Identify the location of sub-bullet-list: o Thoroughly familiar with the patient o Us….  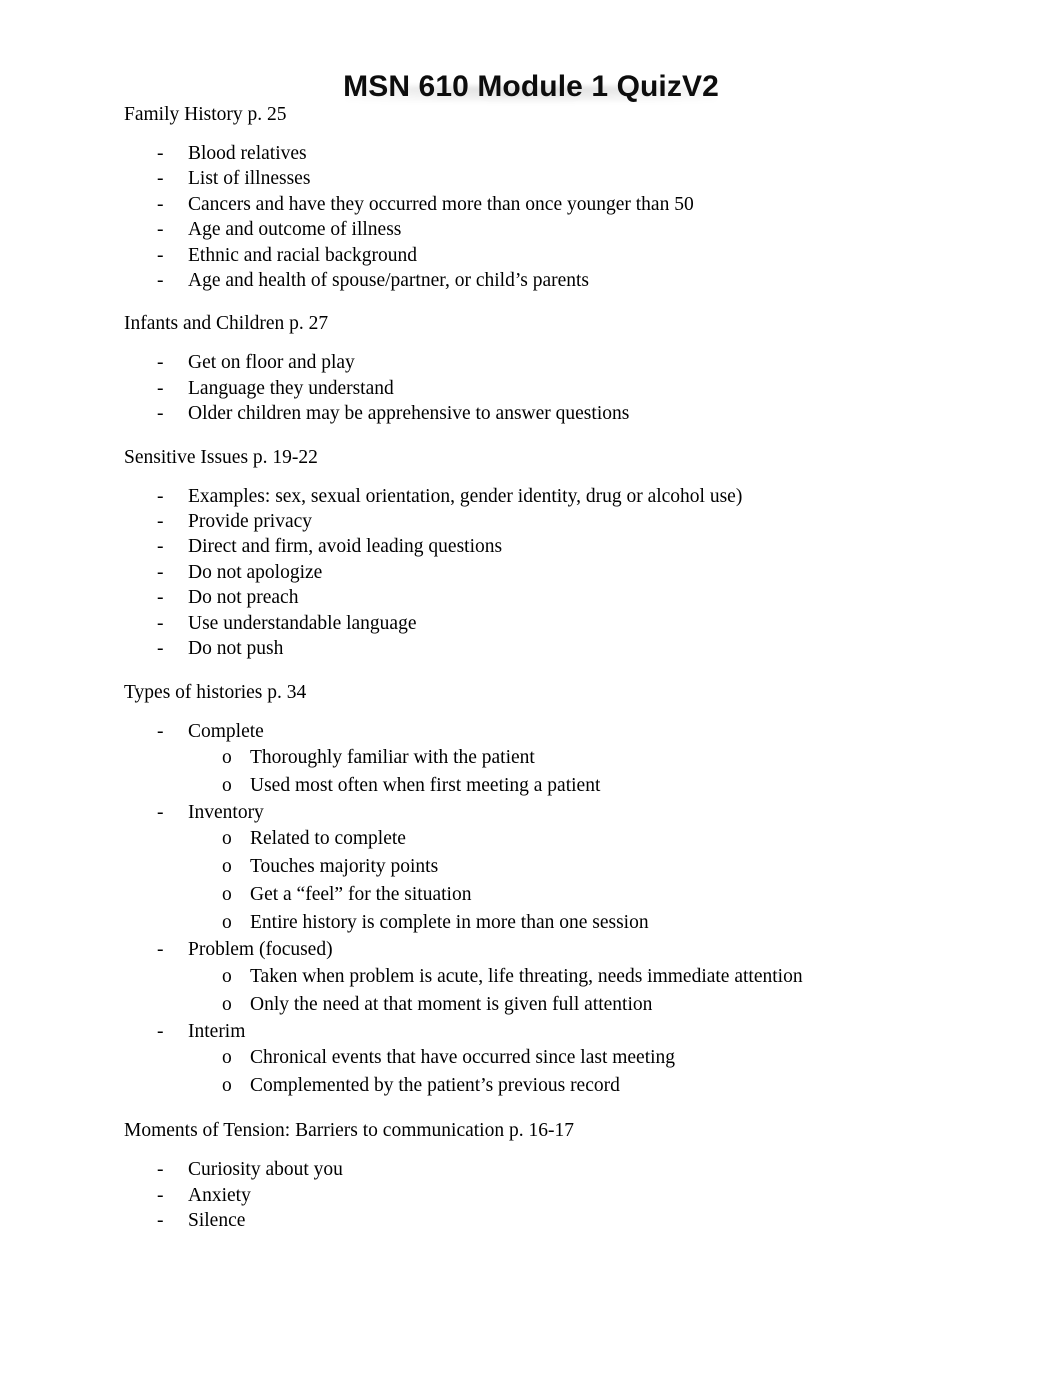
(563, 772).